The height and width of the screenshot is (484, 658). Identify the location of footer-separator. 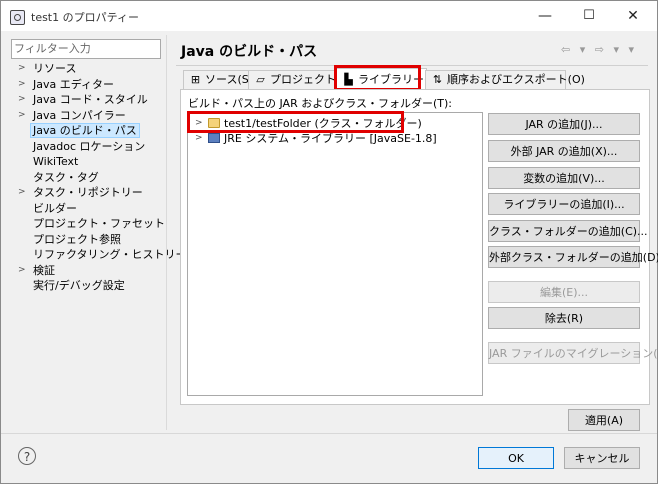
(329, 433).